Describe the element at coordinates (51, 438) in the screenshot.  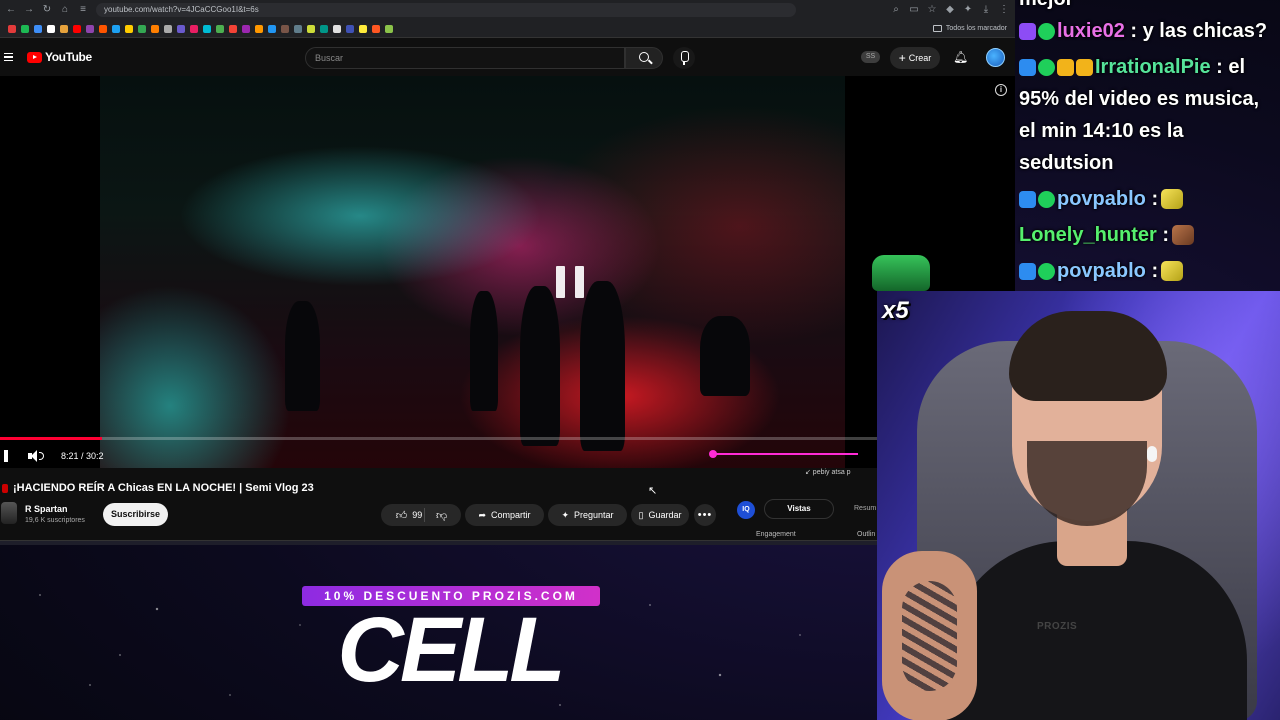
I see `progress-fill` at that location.